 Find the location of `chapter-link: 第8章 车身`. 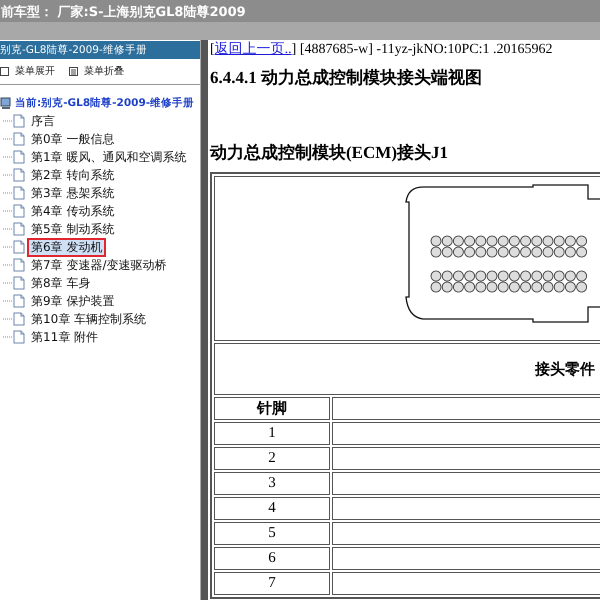

chapter-link: 第8章 车身 is located at coordinates (60, 283).